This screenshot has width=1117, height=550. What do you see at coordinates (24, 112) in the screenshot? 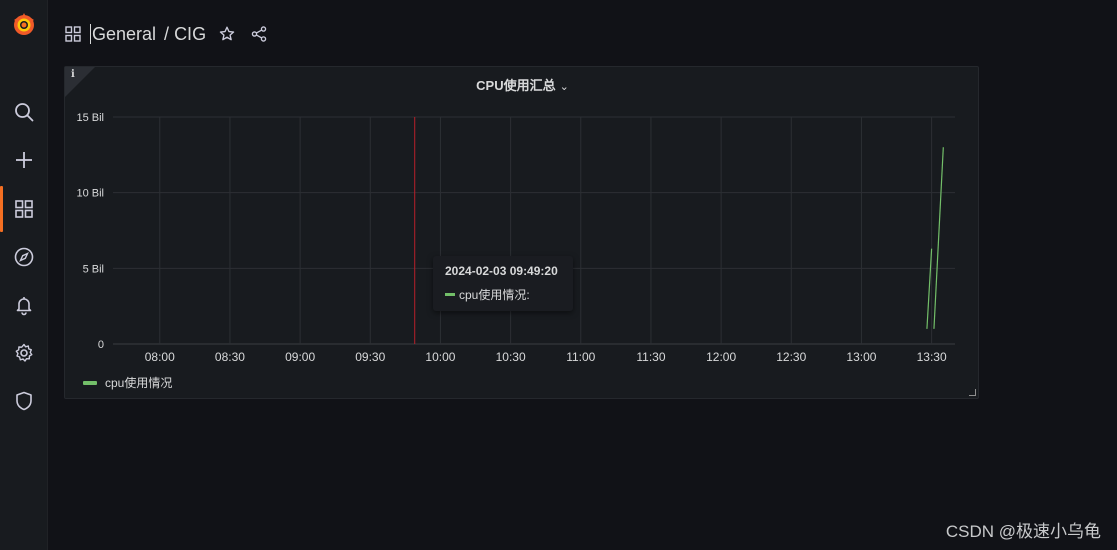
I see `search-icon` at bounding box center [24, 112].